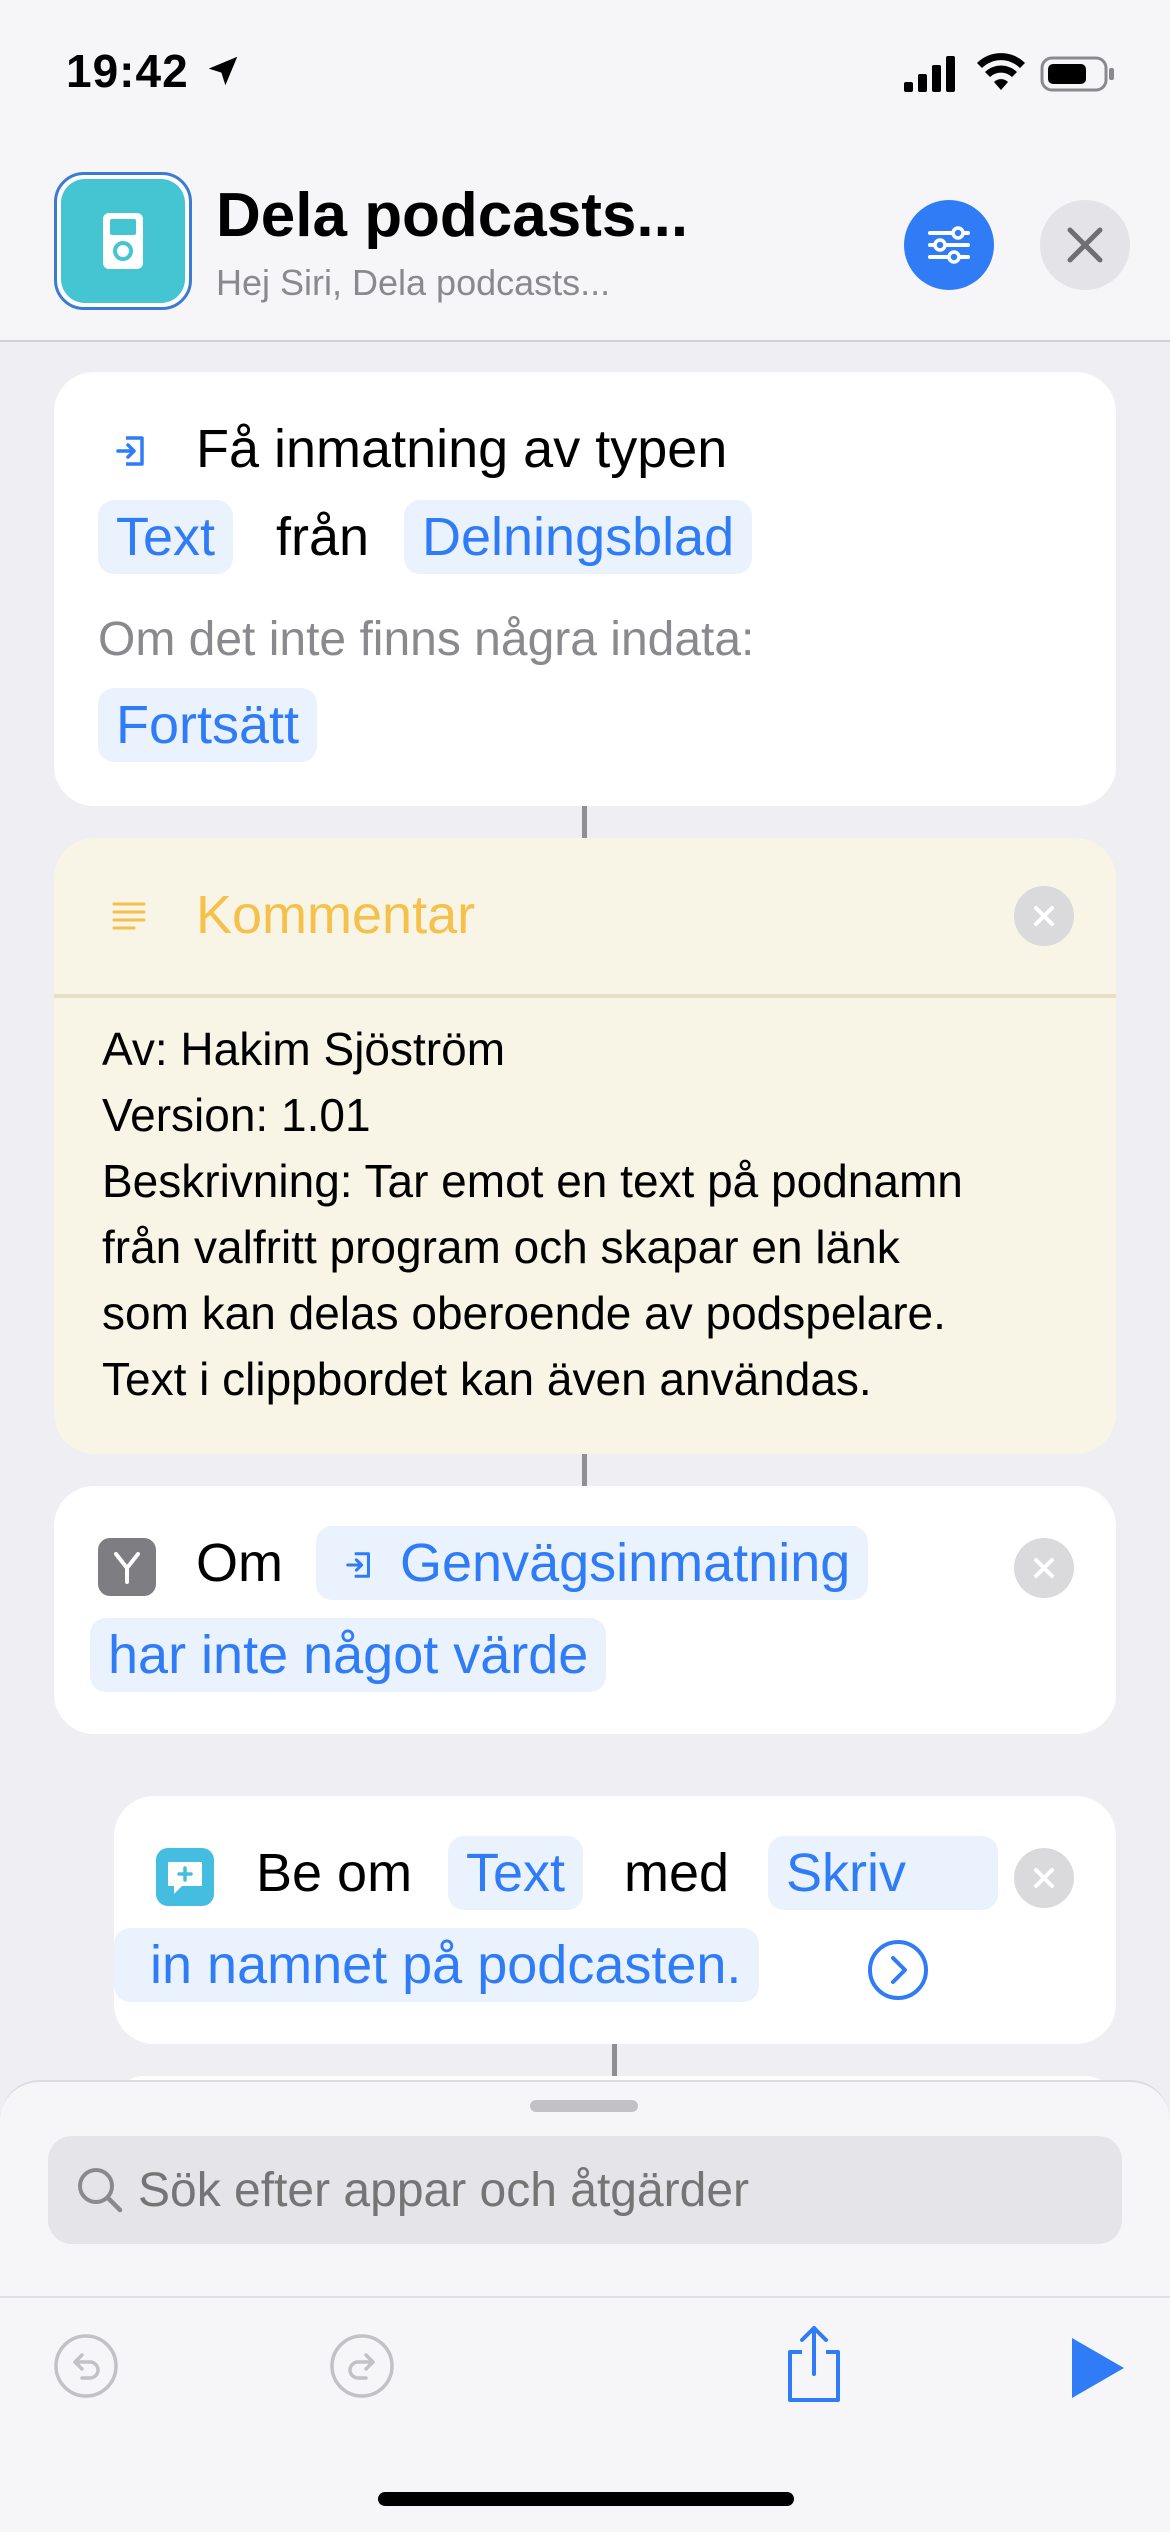  Describe the element at coordinates (462, 449) in the screenshot. I see `action-title: Få inmatning av typen` at that location.